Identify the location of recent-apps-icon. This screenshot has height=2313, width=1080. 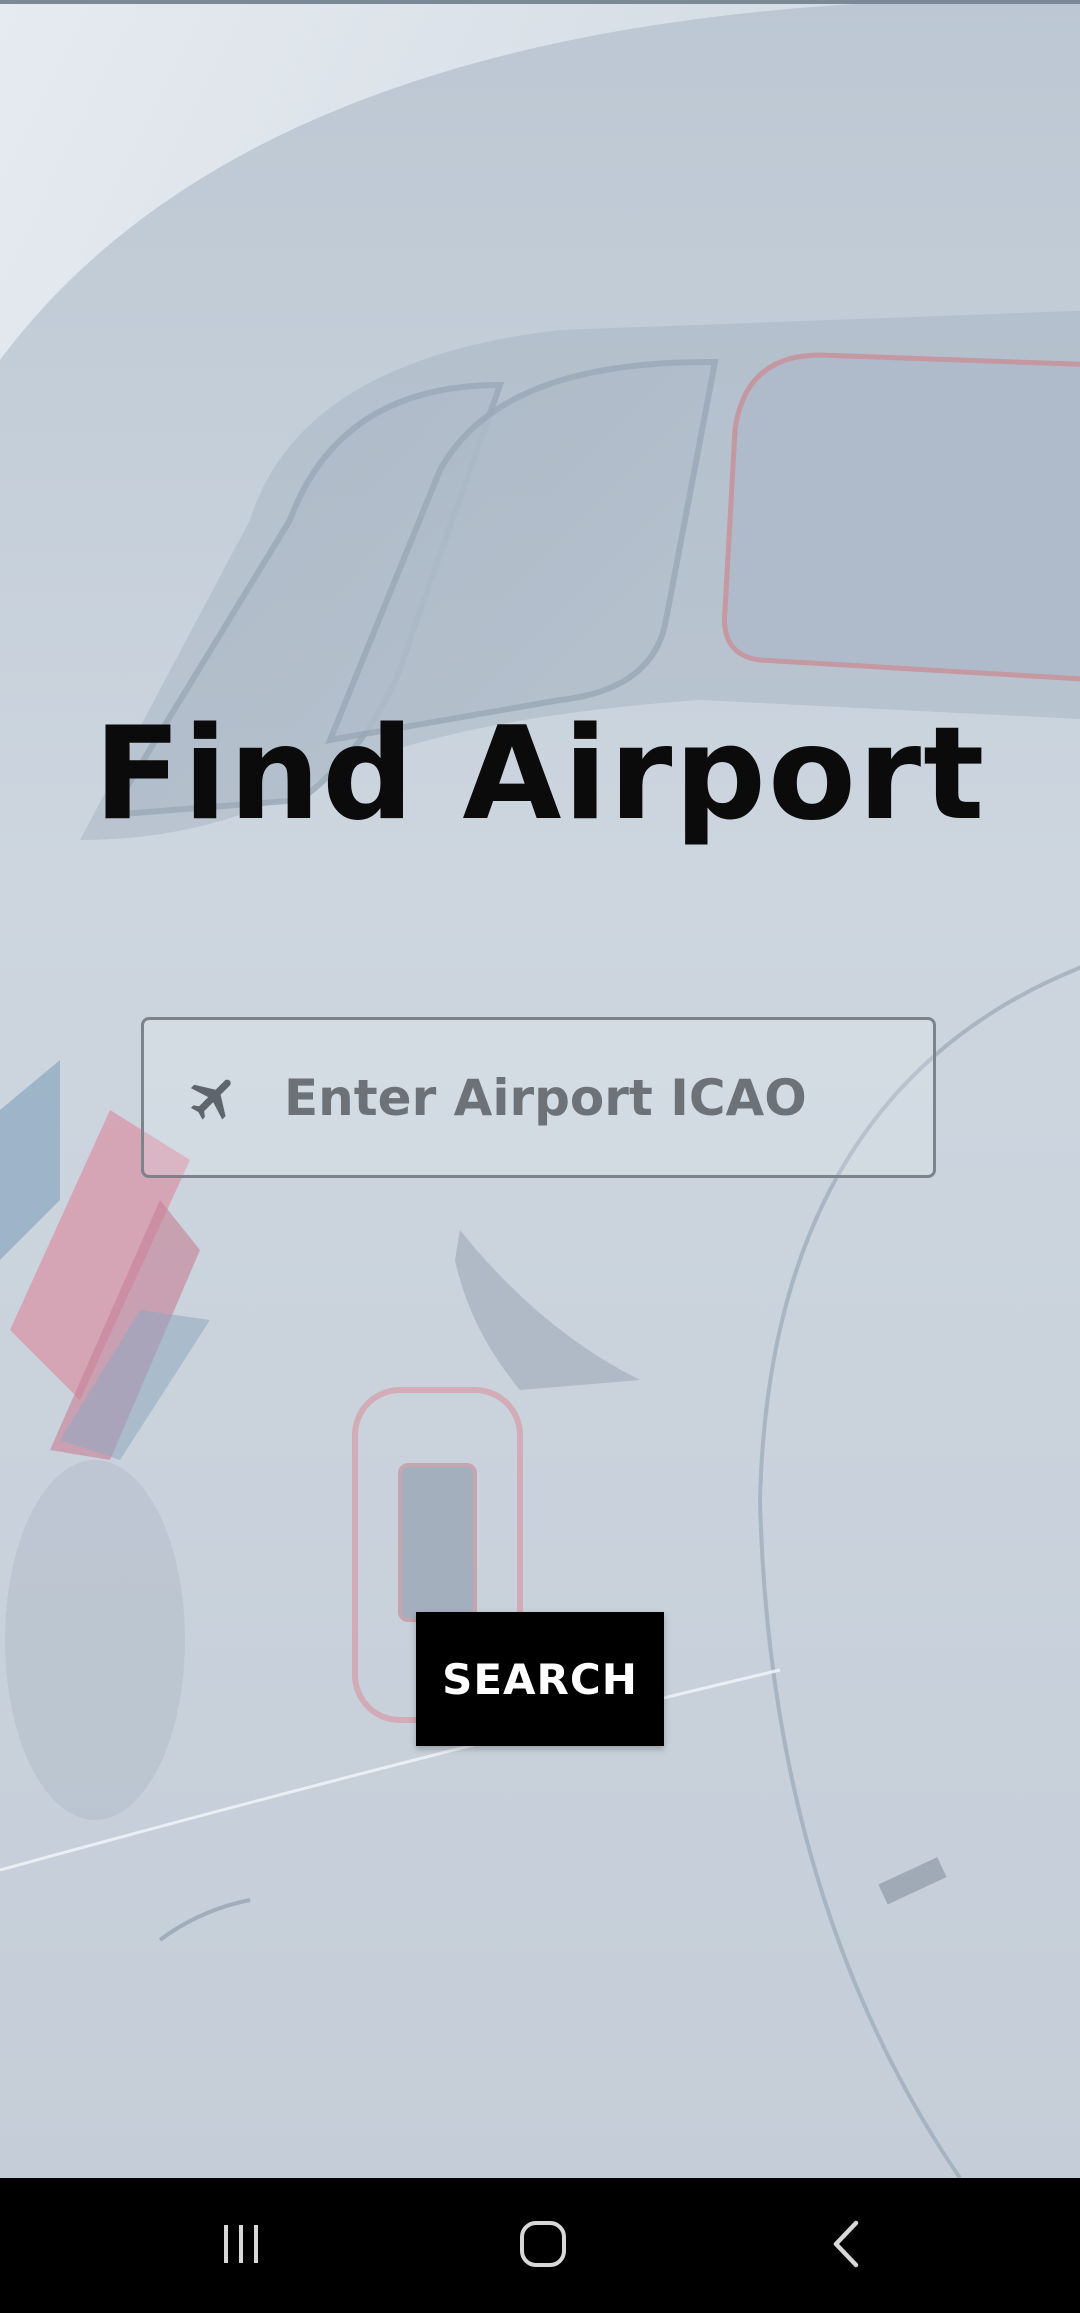
(241, 2246).